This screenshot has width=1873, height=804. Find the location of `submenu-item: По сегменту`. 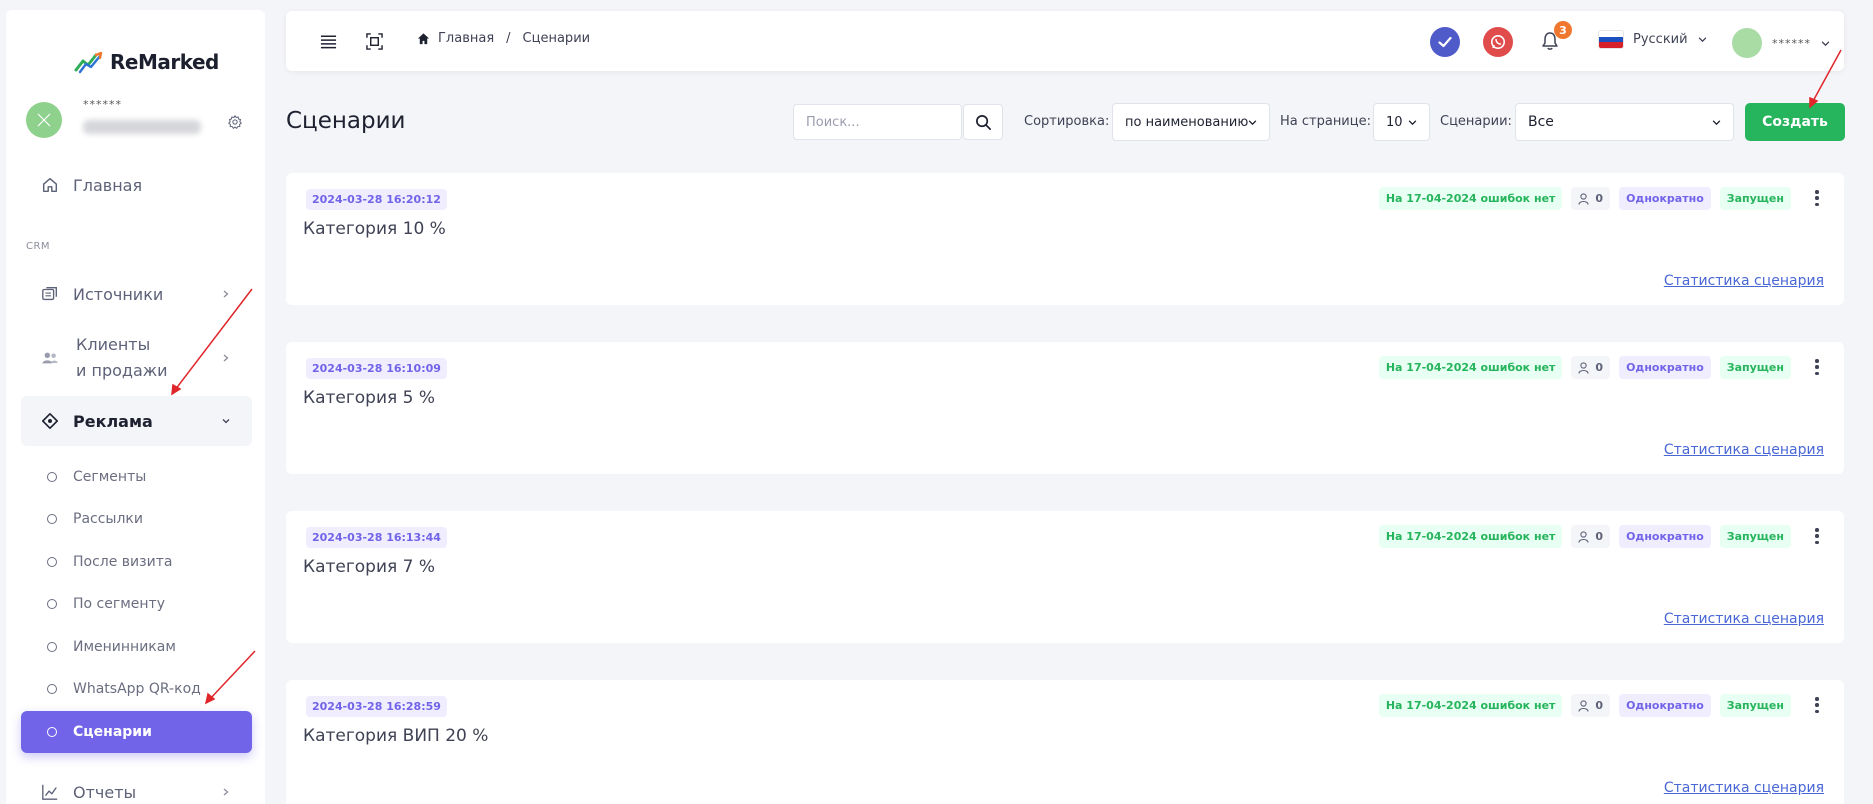

submenu-item: По сегменту is located at coordinates (136, 604).